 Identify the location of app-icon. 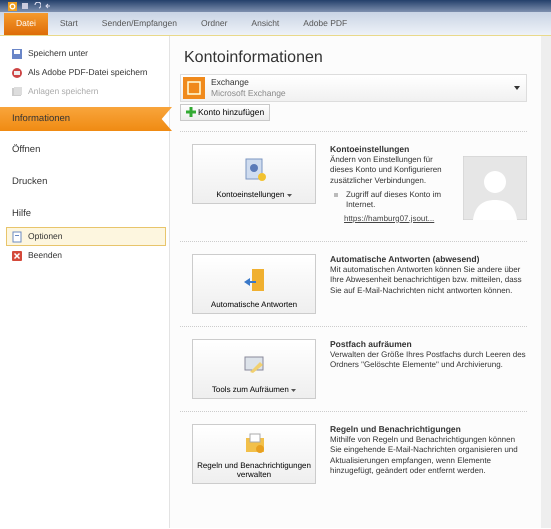
(12, 6).